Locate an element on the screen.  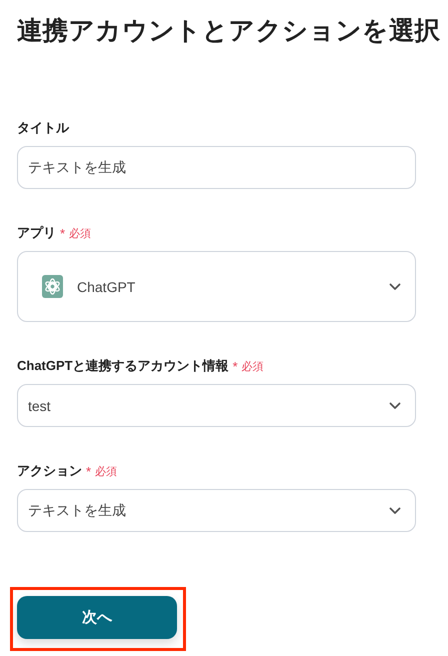
app-logo-icon is located at coordinates (52, 286).